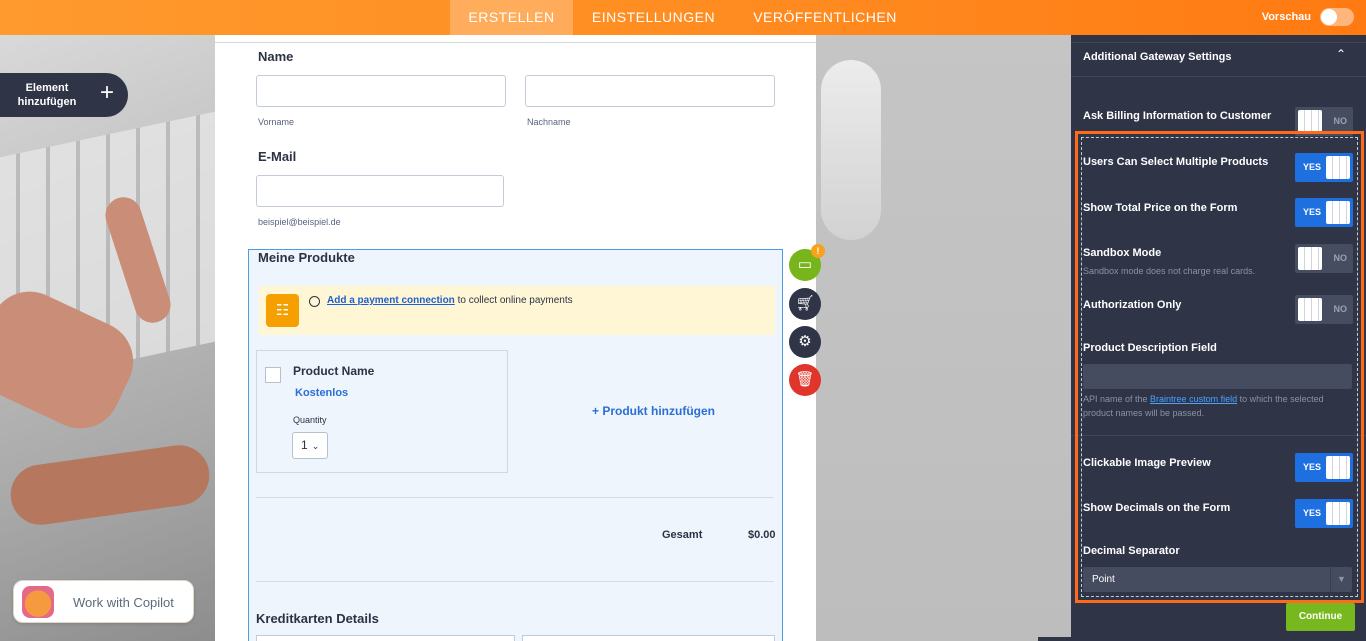  Describe the element at coordinates (334, 371) in the screenshot. I see `product-name: Product Name` at that location.